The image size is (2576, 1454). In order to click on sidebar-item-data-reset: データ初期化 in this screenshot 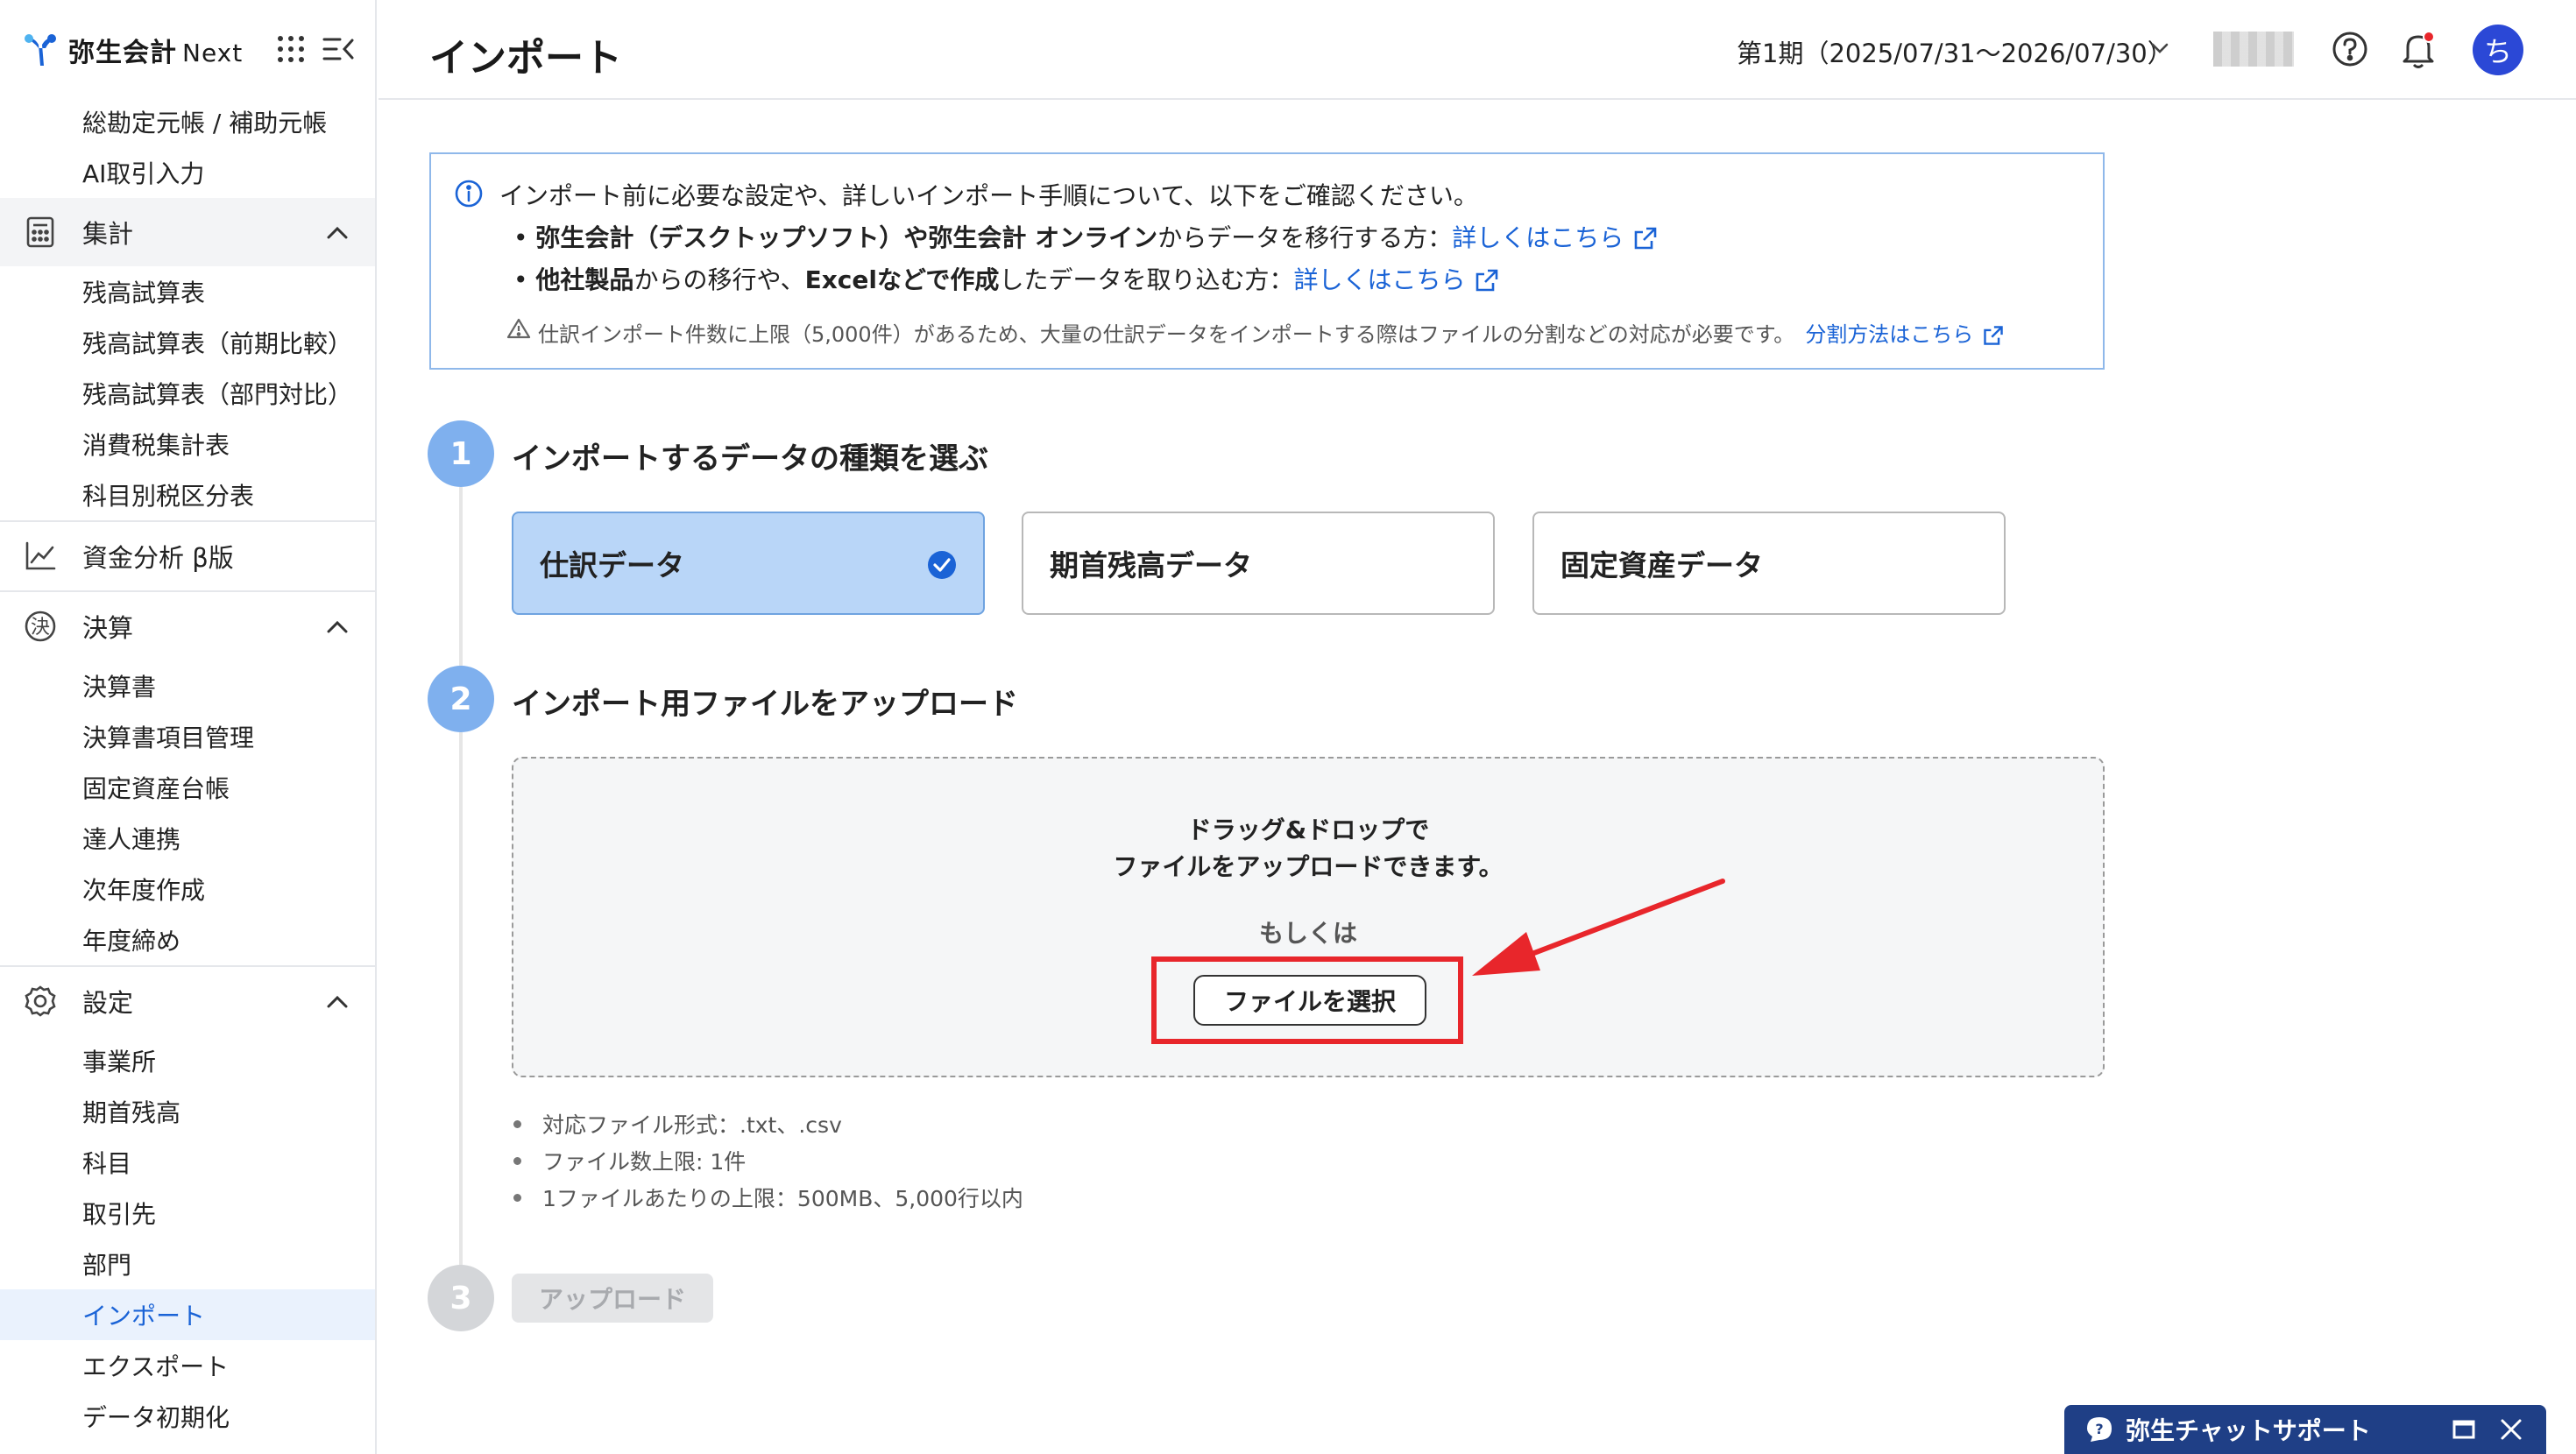, I will do `click(187, 1416)`.